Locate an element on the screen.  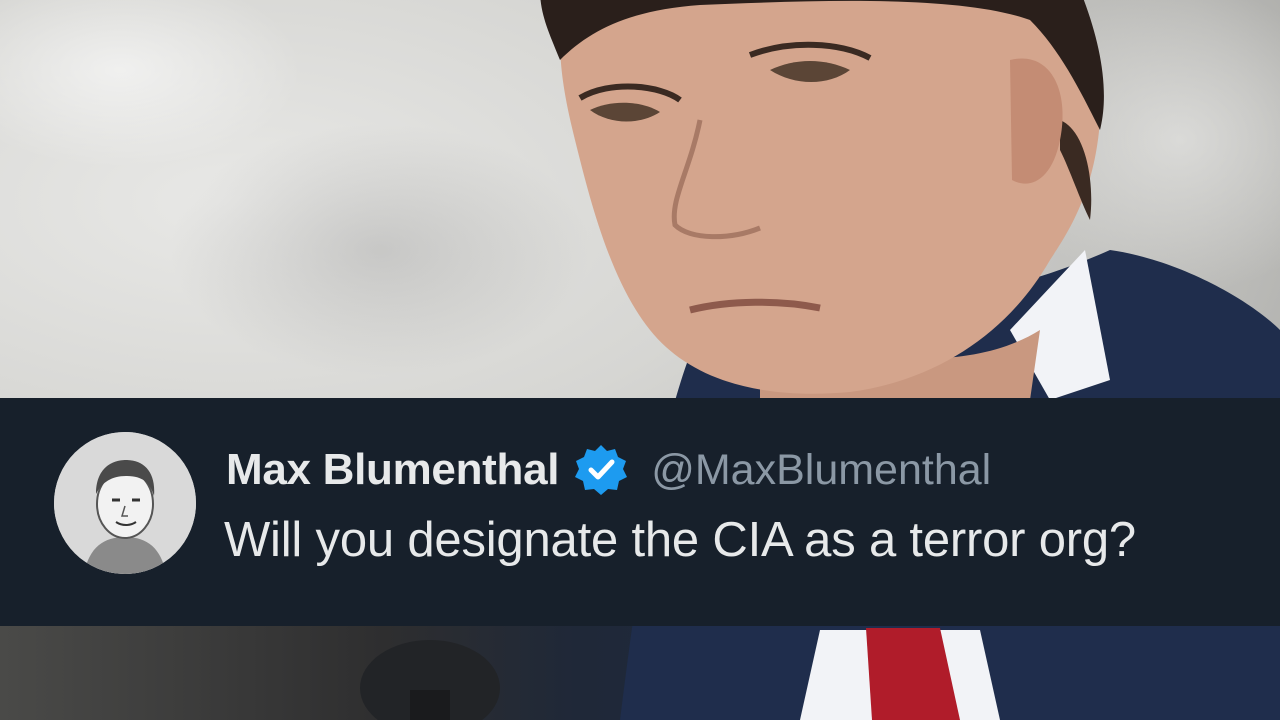
verified-badge-icon is located at coordinates (601, 470).